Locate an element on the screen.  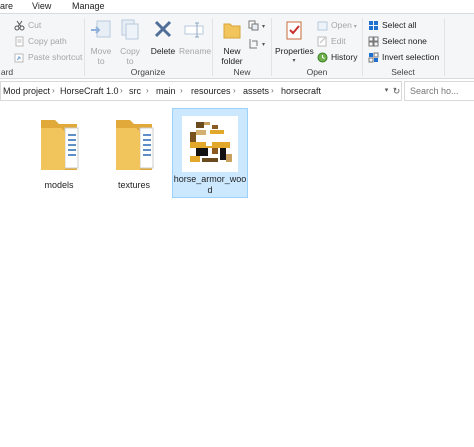
file-name: models is located at coordinates (59, 185).